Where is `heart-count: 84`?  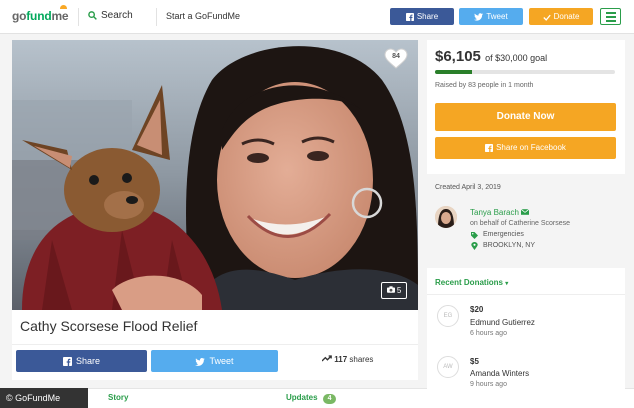 heart-count: 84 is located at coordinates (396, 56).